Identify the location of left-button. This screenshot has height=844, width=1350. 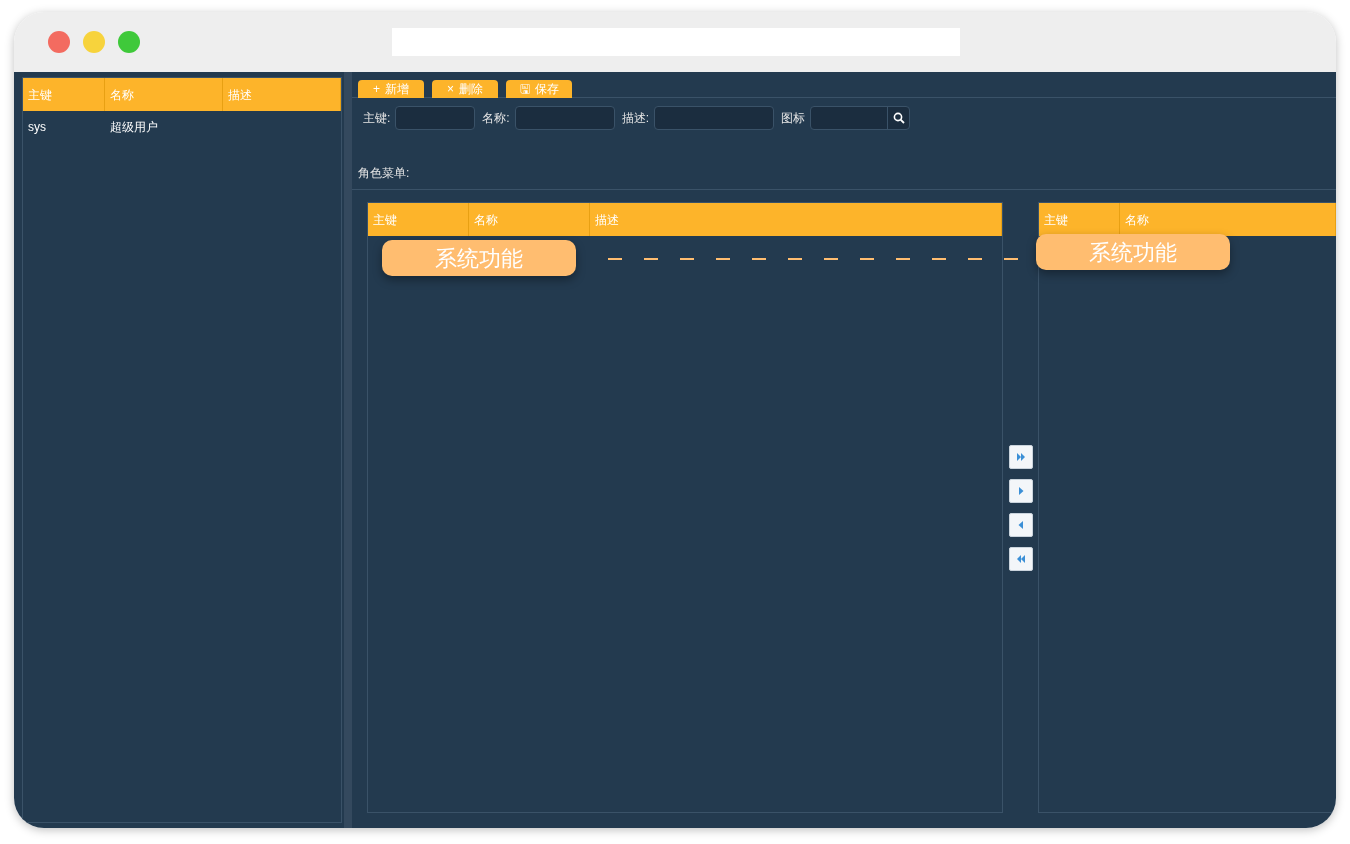
(1021, 524).